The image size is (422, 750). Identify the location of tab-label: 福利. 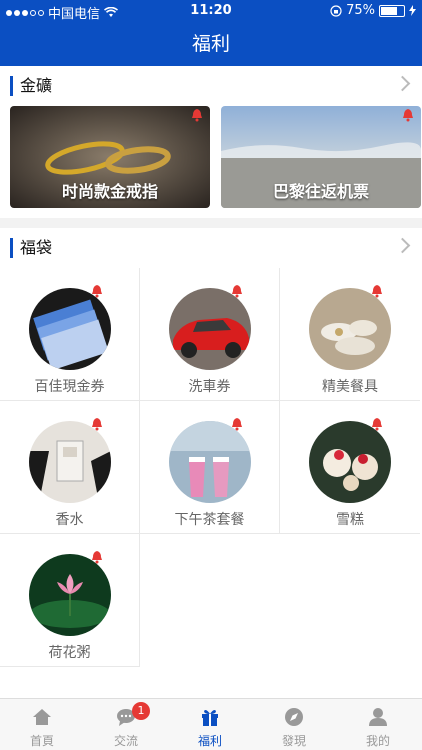
(209, 741).